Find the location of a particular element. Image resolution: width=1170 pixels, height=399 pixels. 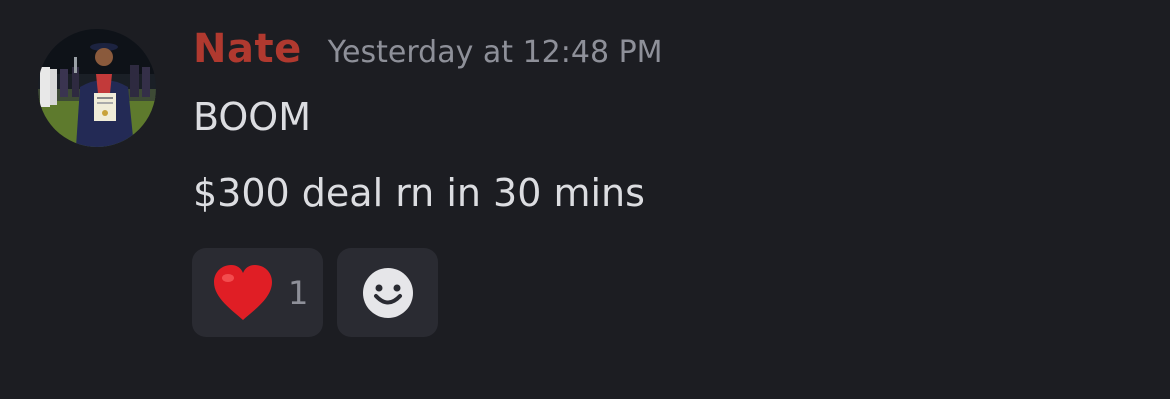

reaction-count: 1 is located at coordinates (298, 292).